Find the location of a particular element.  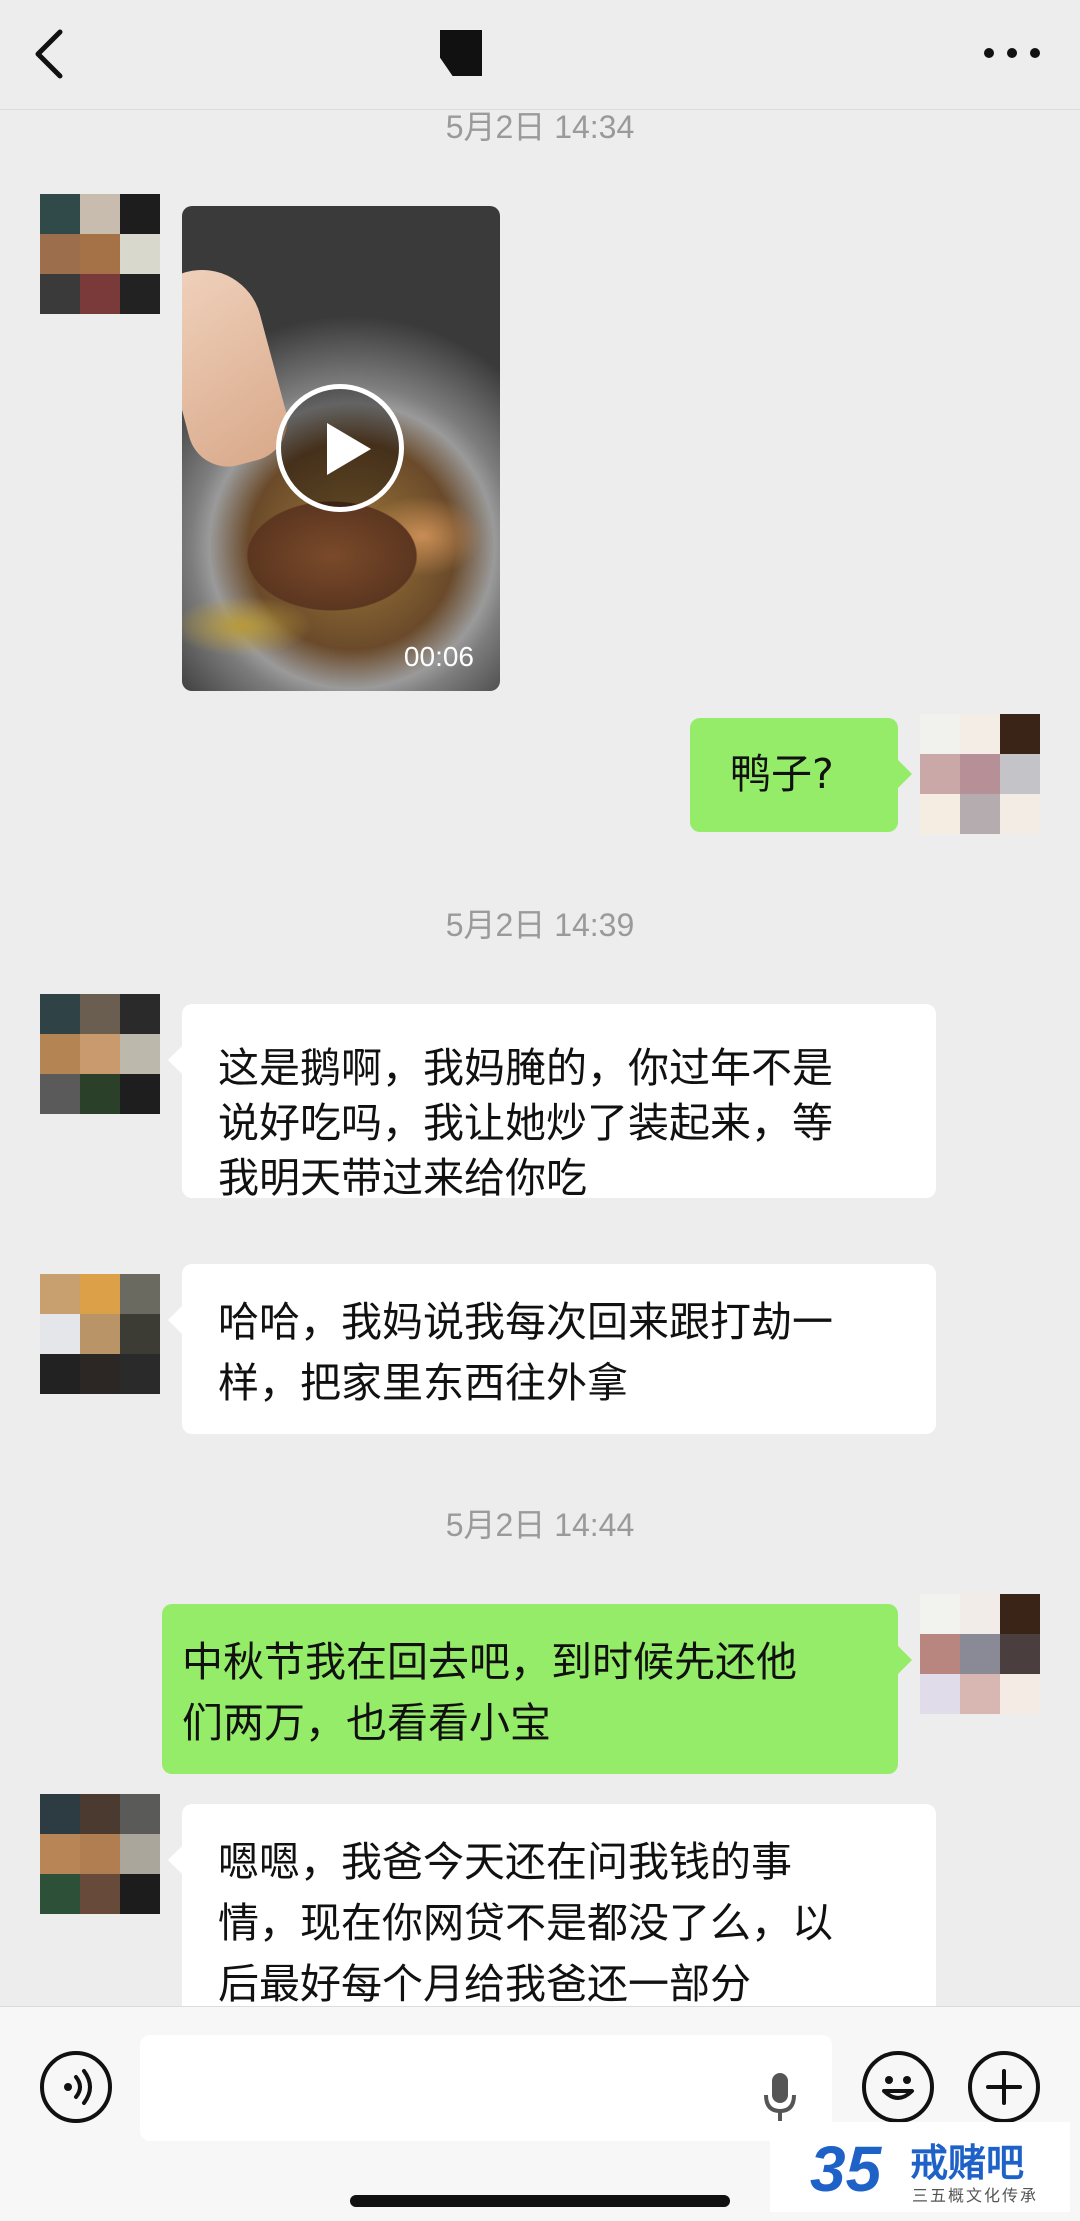

message-text: 们两万，也看看小宝 is located at coordinates (366, 1723).